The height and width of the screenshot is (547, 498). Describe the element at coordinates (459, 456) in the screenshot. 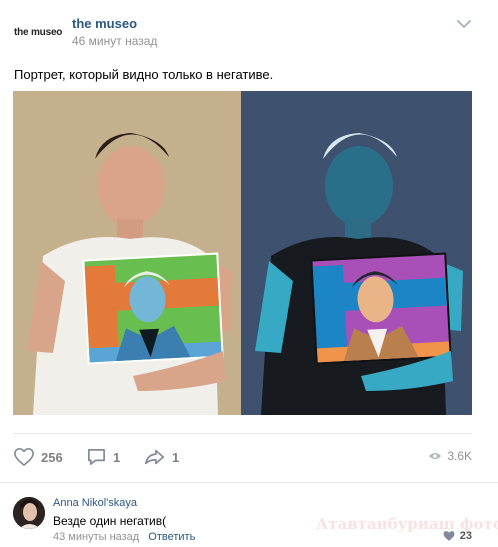

I see `views-count: 3.6K` at that location.